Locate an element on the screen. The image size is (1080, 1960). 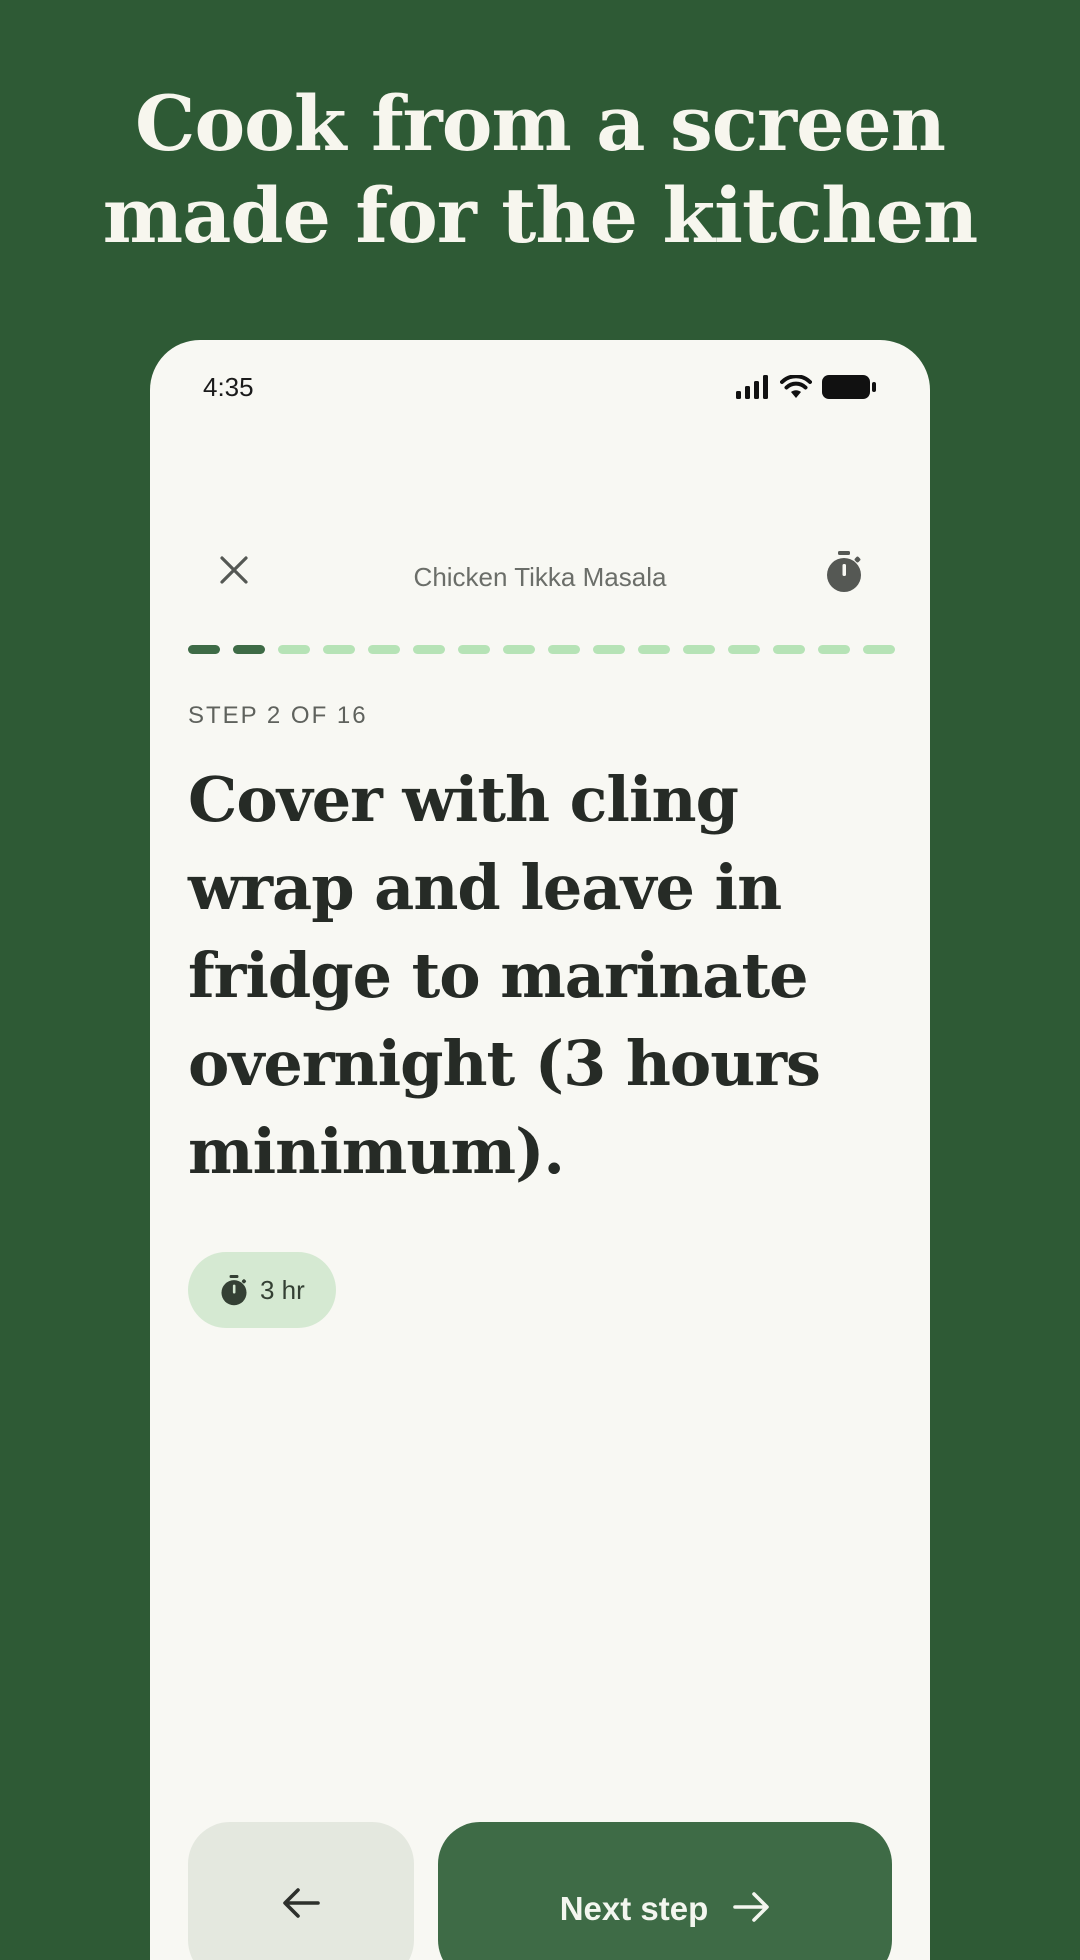
previous-step-button is located at coordinates (301, 1891).